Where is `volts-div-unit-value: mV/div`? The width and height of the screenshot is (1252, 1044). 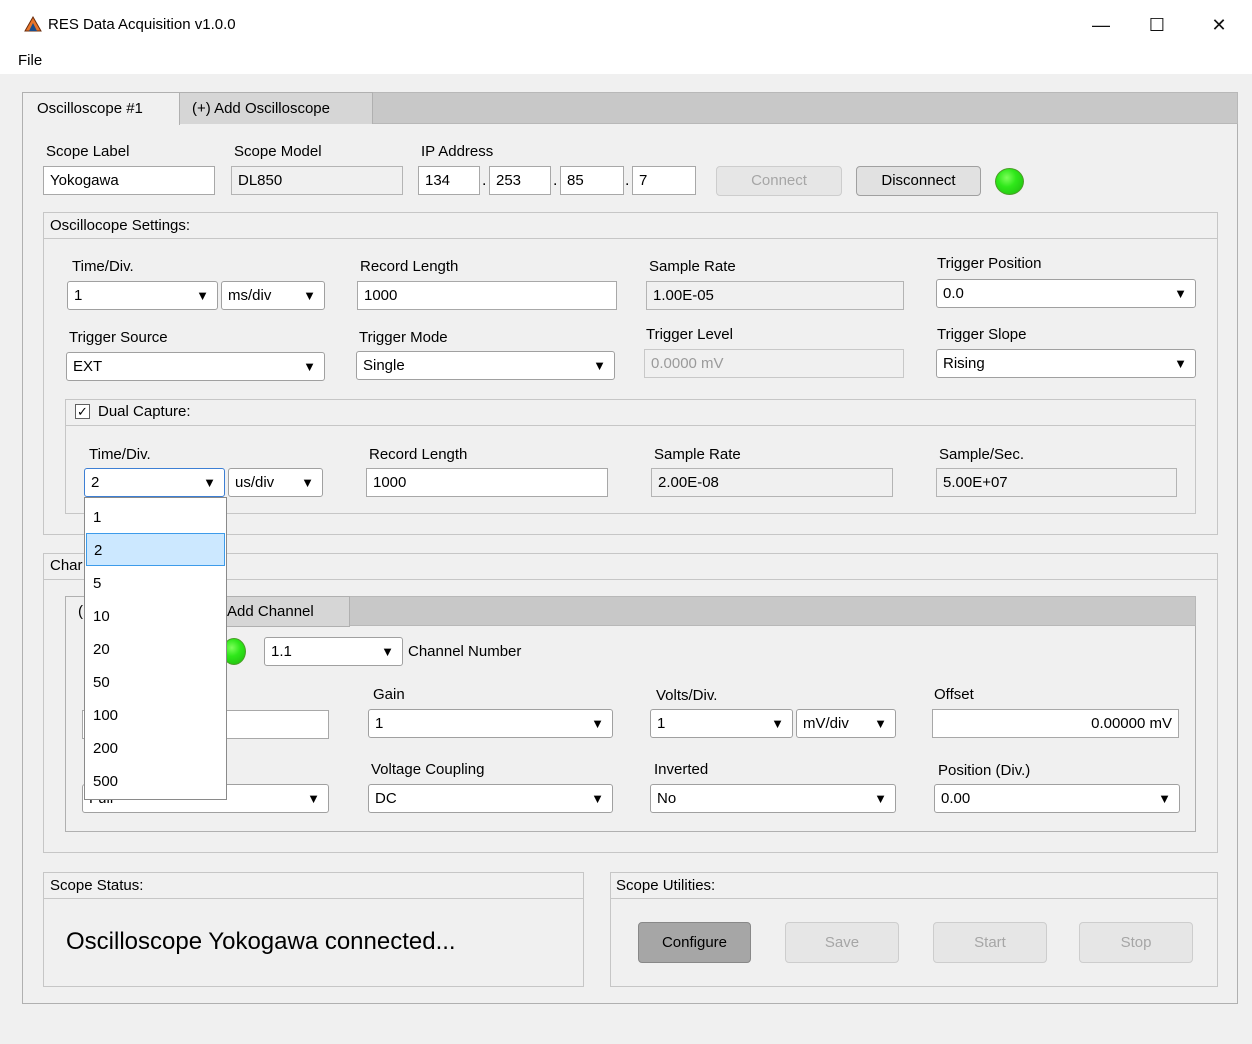
volts-div-unit-value: mV/div is located at coordinates (826, 723).